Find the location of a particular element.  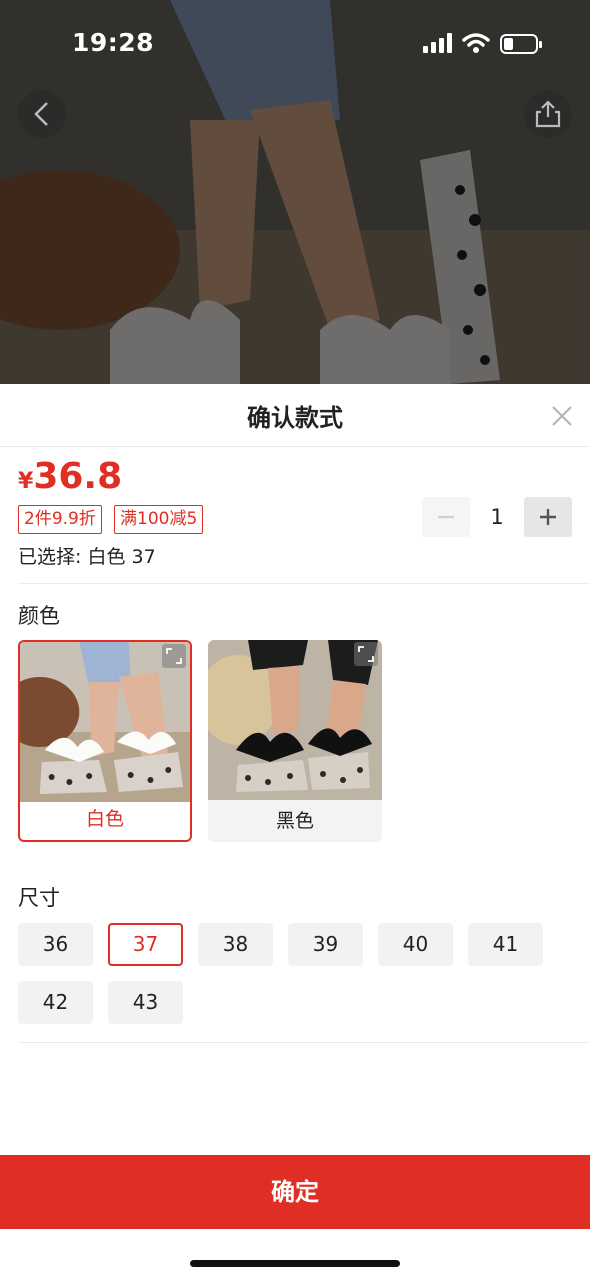

color-option-label: 白色 is located at coordinates (104, 819).